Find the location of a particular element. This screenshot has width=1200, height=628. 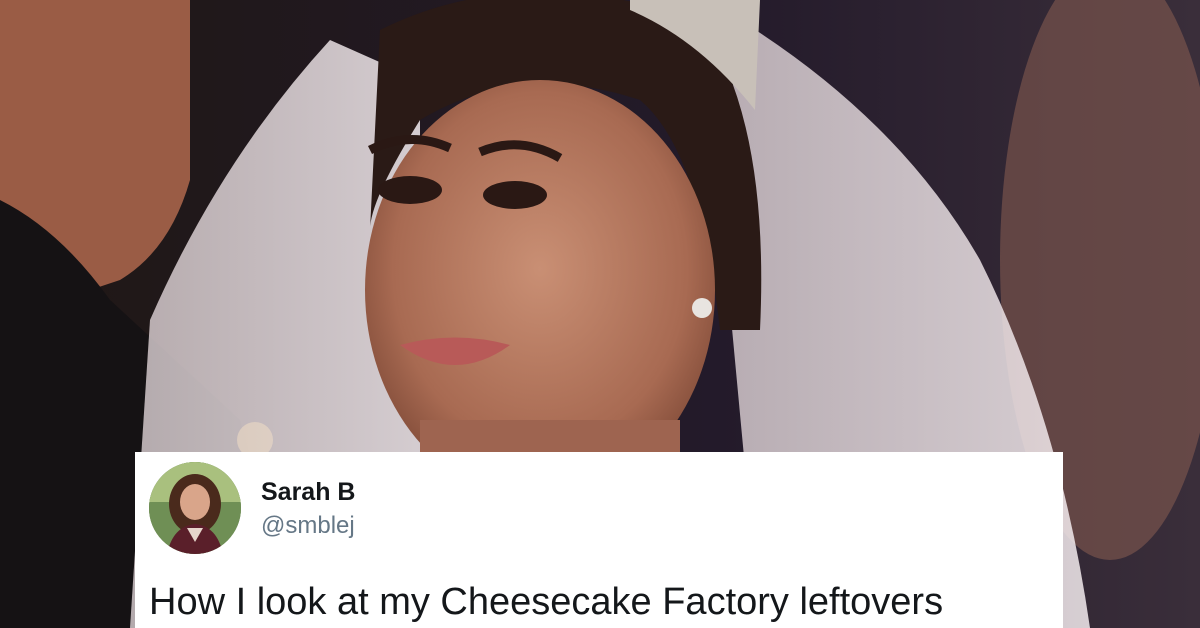

user-avatar is located at coordinates (195, 508).